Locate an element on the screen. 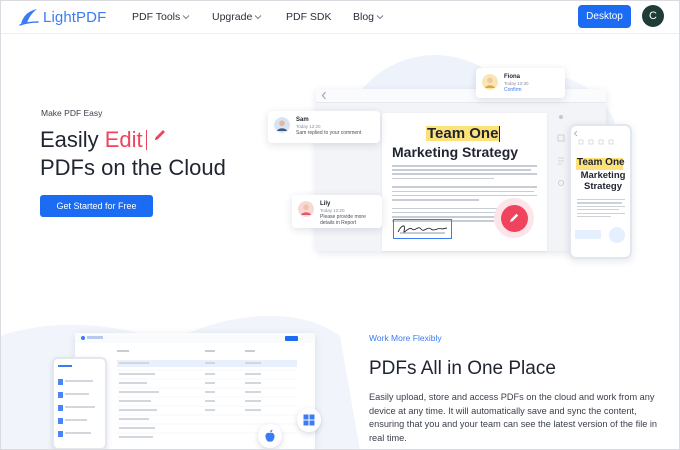  nav-pdf-sdk: PDF SDK is located at coordinates (309, 17).